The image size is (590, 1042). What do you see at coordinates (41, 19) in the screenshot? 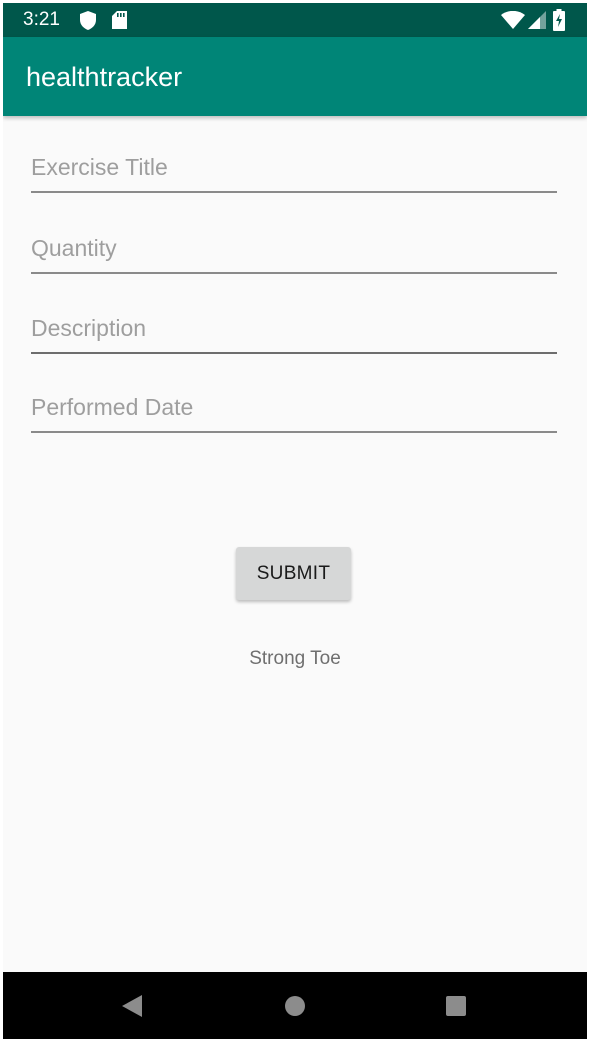
I see `status-time: 3:21` at bounding box center [41, 19].